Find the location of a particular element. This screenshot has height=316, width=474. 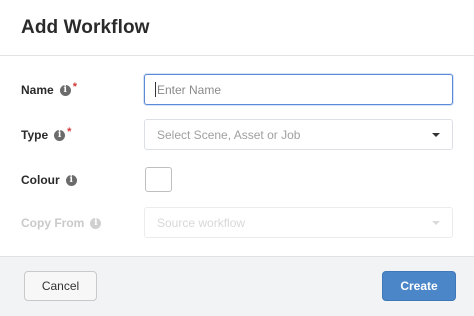

copy-from-label-group: Copy From i is located at coordinates (61, 223).